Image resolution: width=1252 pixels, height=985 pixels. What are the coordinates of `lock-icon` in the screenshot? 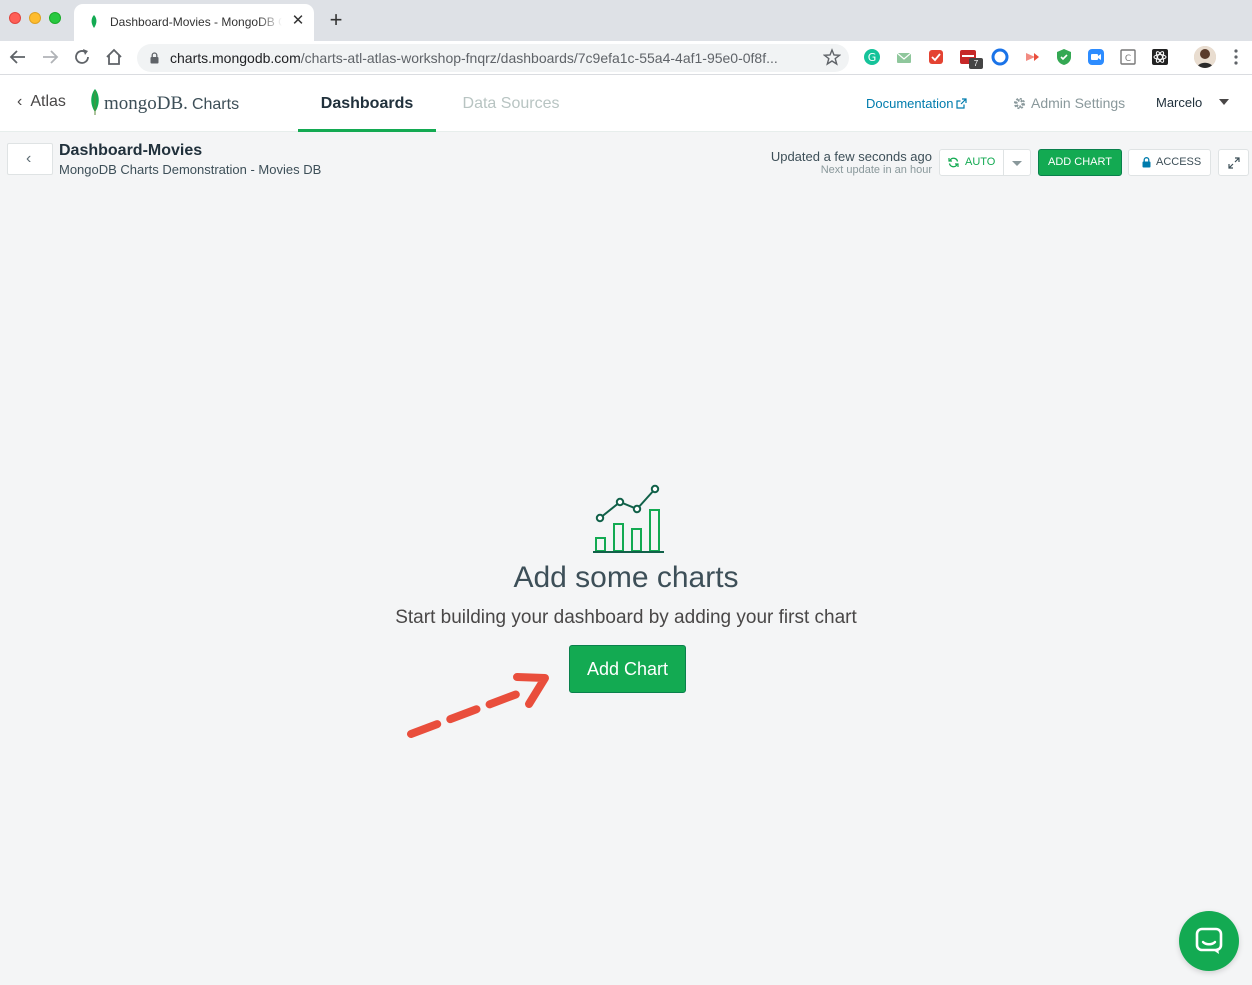 It's located at (154, 58).